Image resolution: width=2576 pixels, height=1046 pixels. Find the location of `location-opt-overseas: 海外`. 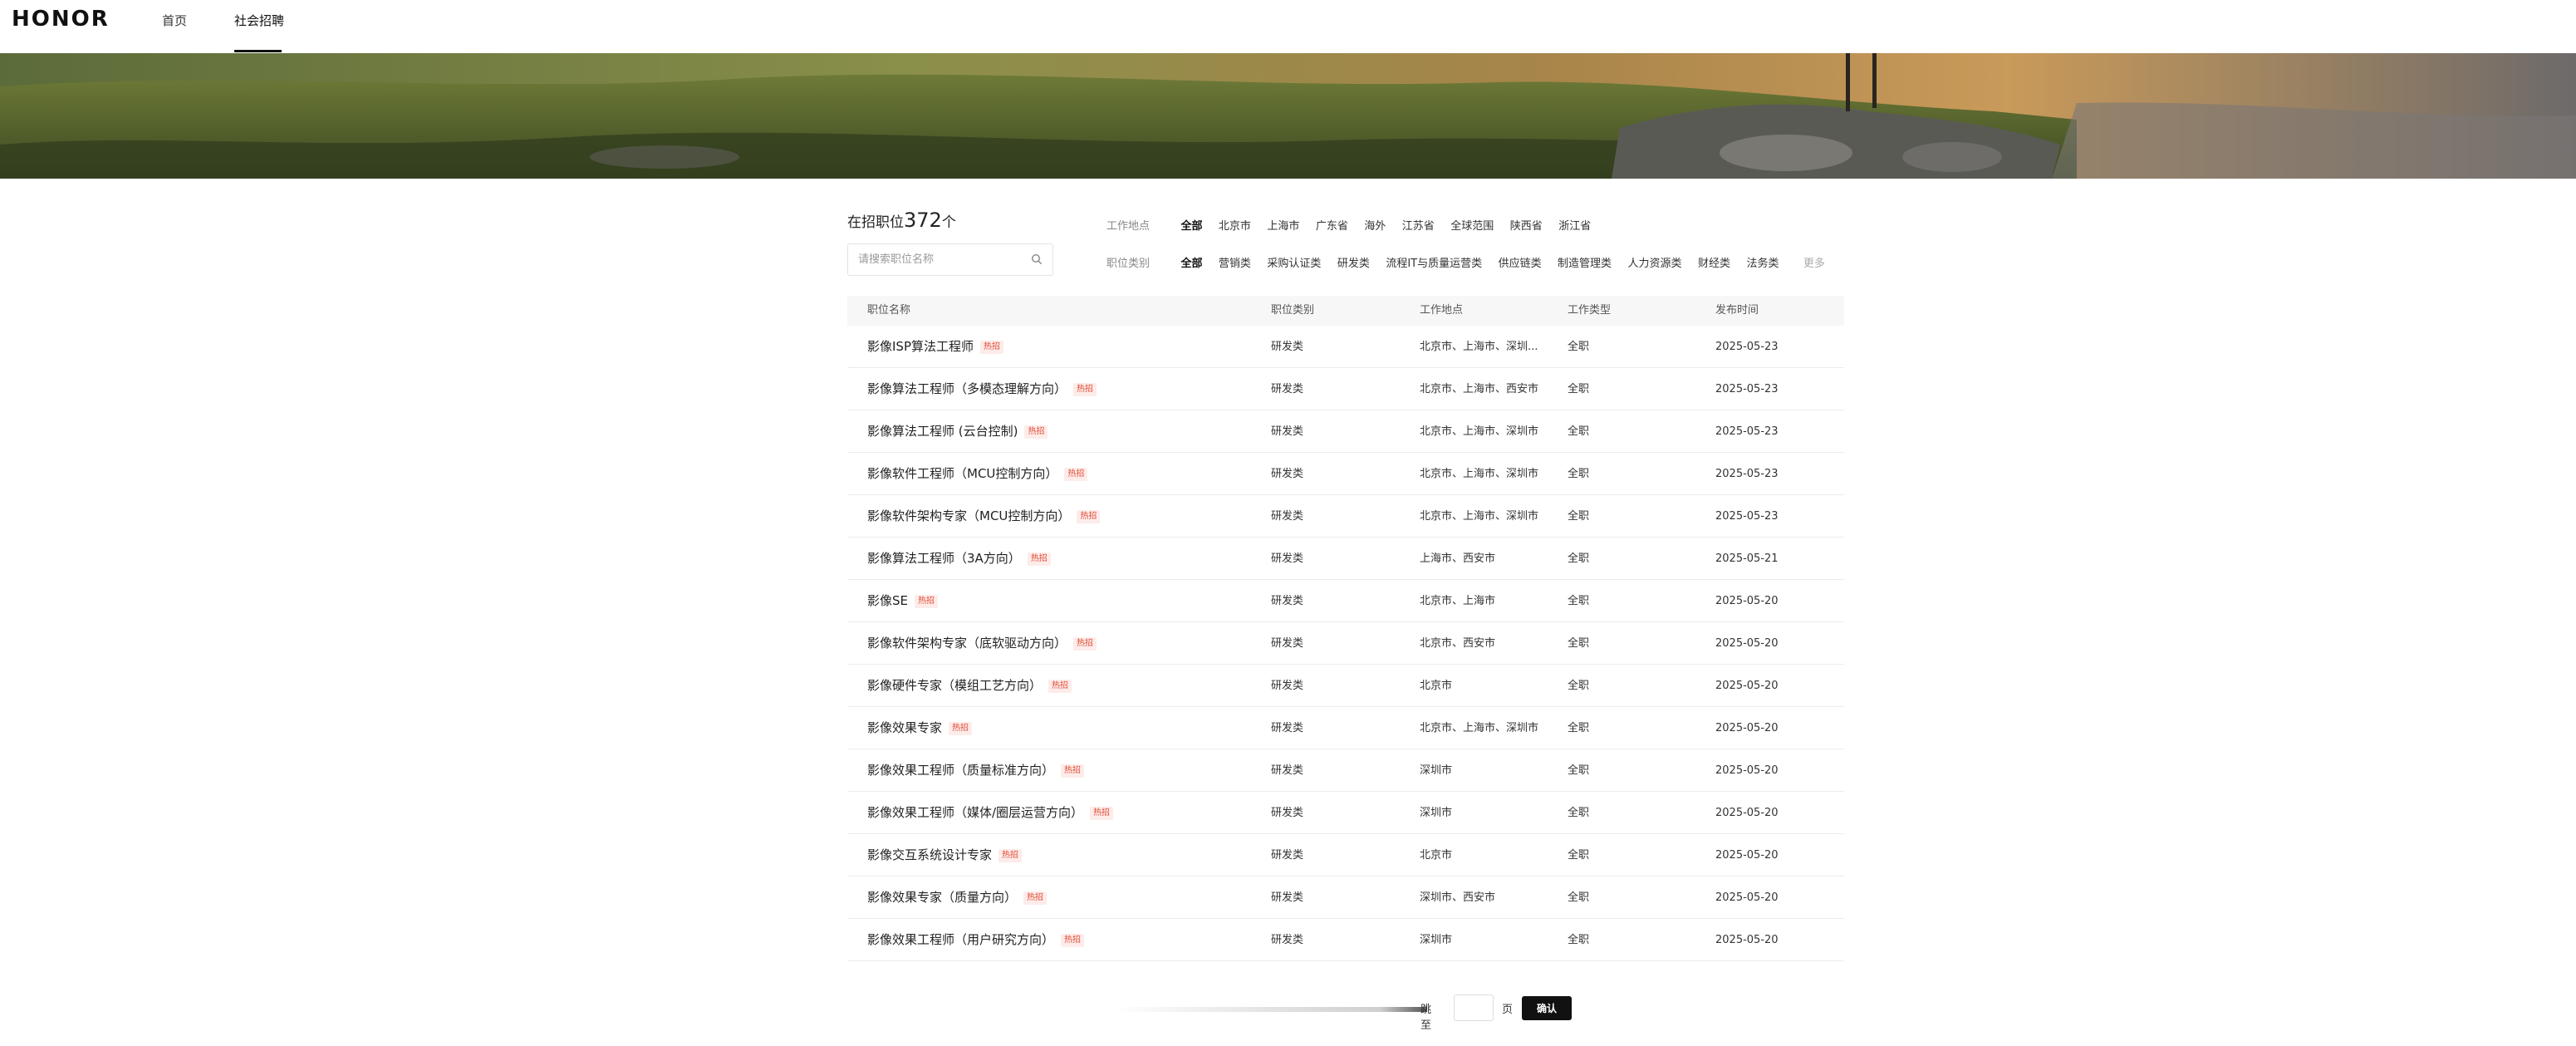

location-opt-overseas: 海外 is located at coordinates (1375, 225).